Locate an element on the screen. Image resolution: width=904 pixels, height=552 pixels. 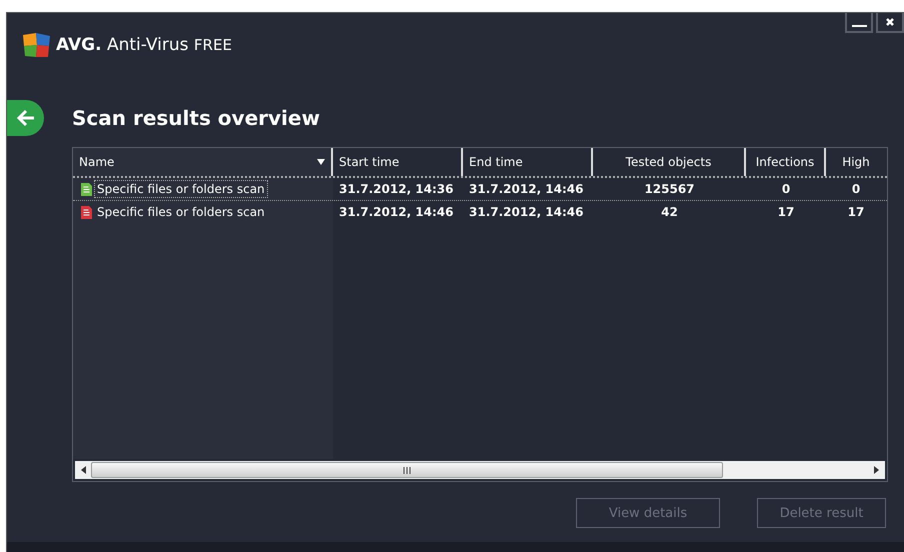
scroll-left-icon is located at coordinates (84, 470).